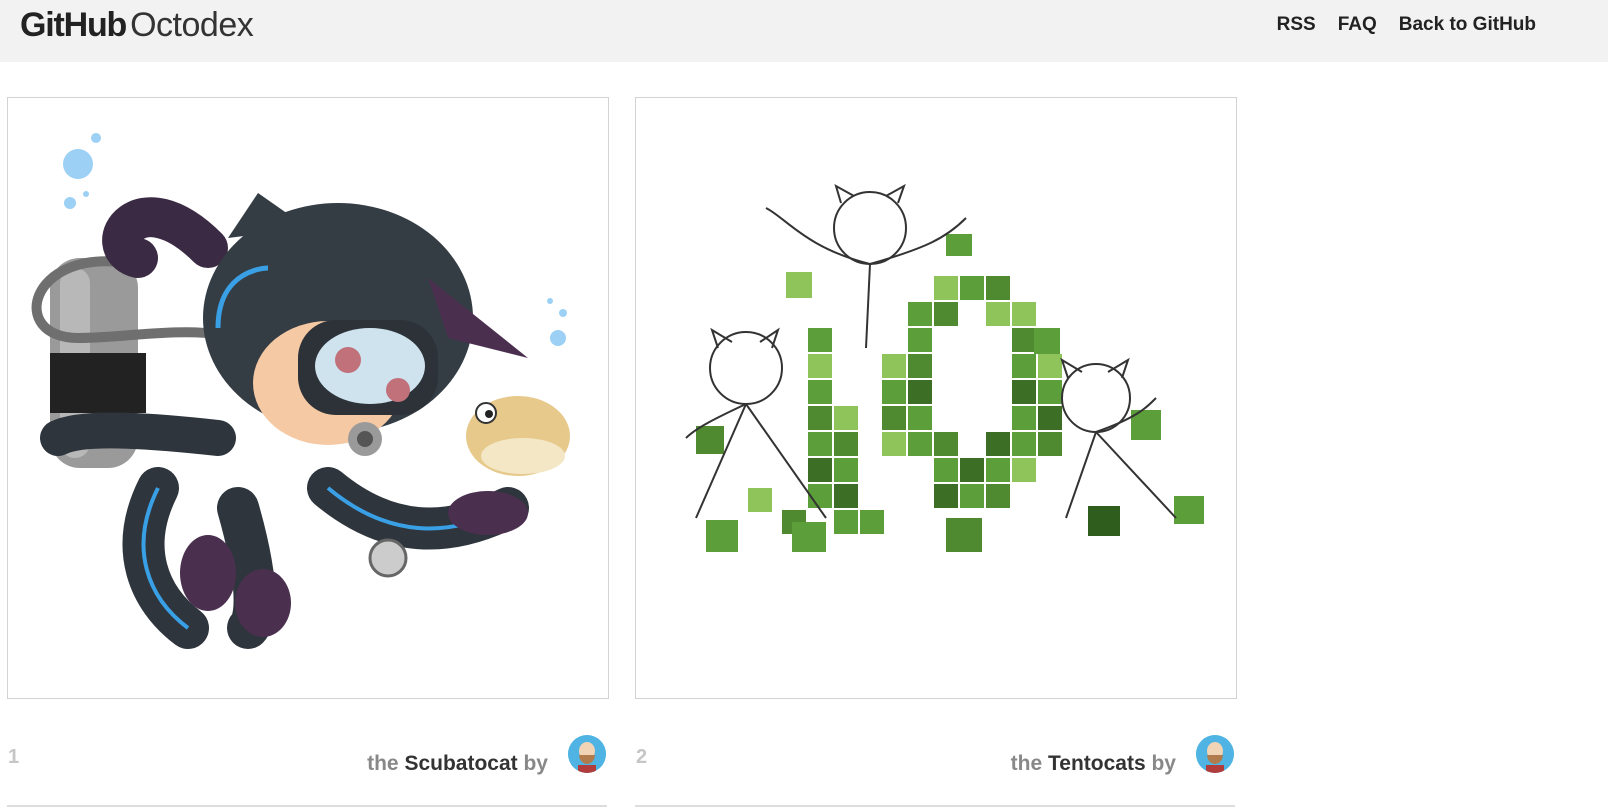 The height and width of the screenshot is (808, 1608). Describe the element at coordinates (1467, 25) in the screenshot. I see `nav-back-to-github-link: Back to GitHub` at that location.